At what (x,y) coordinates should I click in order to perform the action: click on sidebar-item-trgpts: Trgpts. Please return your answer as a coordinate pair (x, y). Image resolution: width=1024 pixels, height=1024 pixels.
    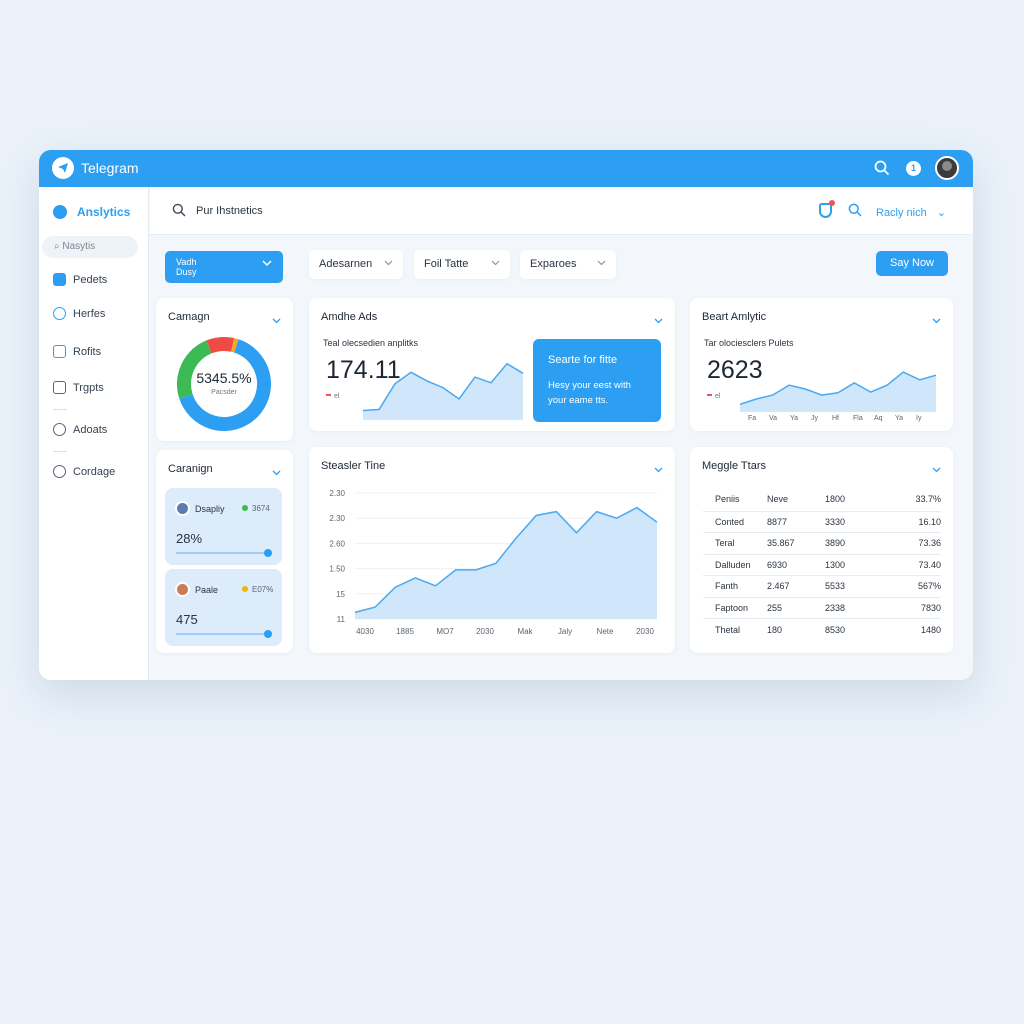
    Looking at the image, I should click on (78, 387).